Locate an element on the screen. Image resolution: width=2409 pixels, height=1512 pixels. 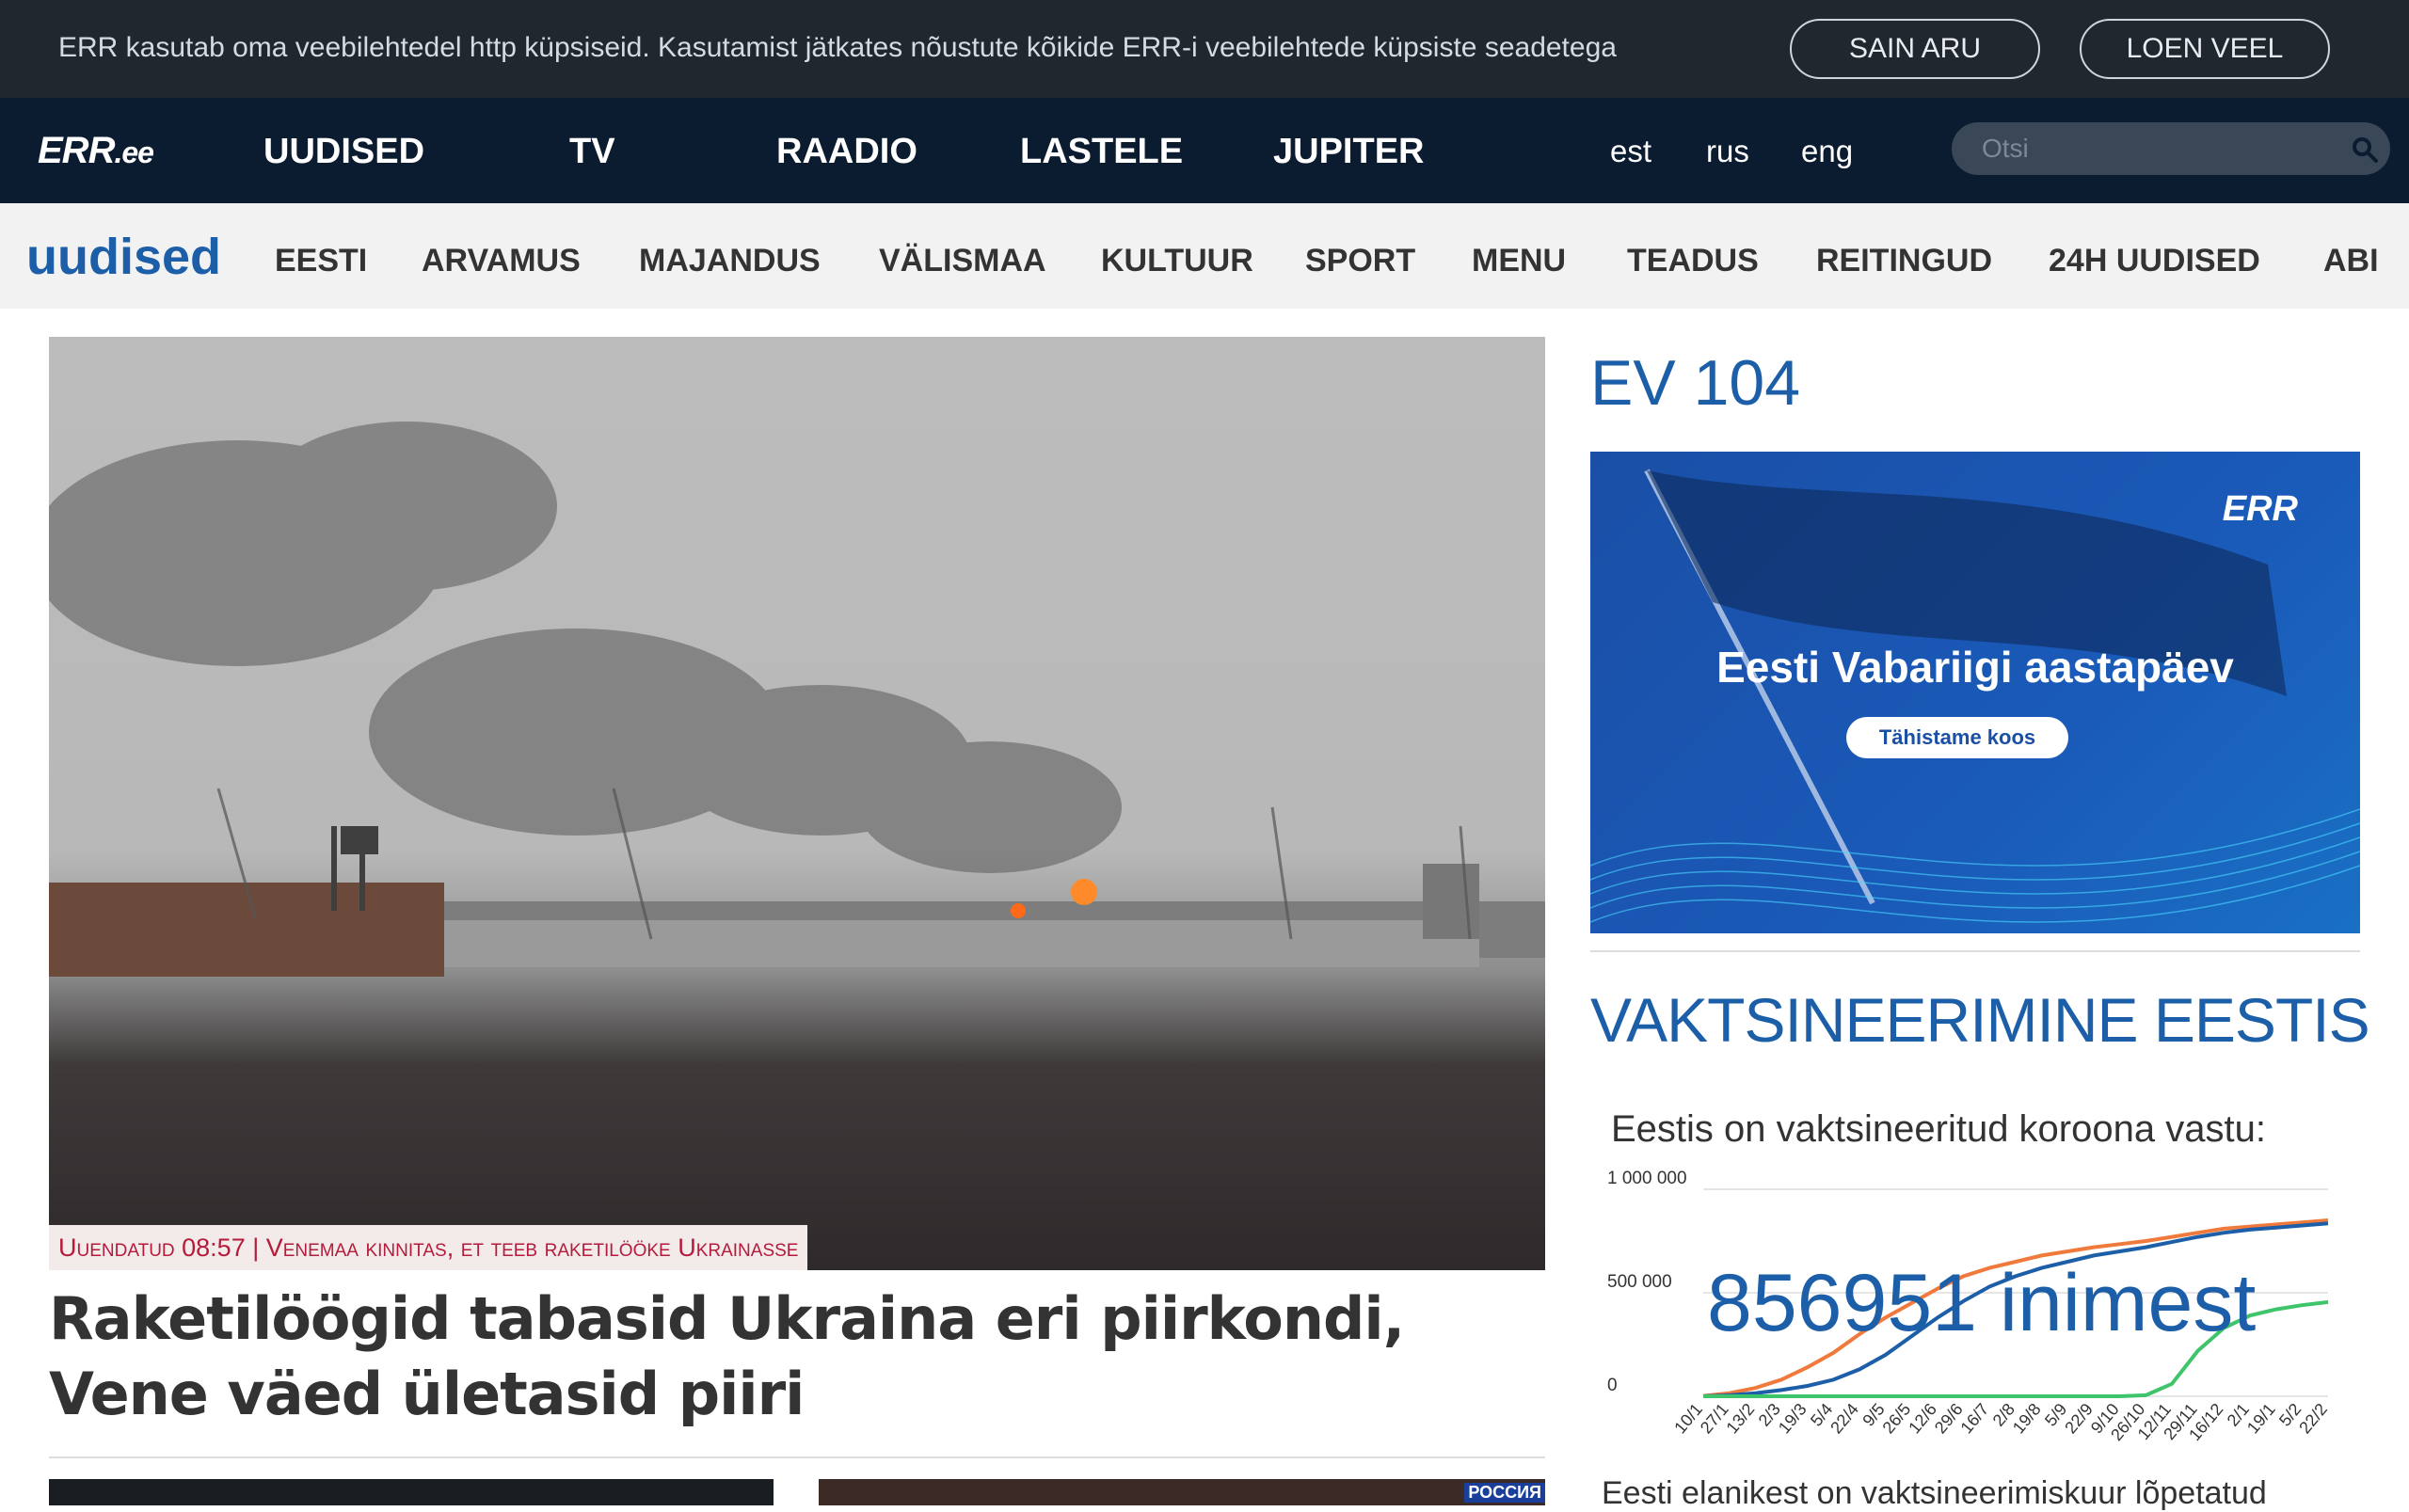
x-tick-label: 19/3 is located at coordinates (1793, 1419).